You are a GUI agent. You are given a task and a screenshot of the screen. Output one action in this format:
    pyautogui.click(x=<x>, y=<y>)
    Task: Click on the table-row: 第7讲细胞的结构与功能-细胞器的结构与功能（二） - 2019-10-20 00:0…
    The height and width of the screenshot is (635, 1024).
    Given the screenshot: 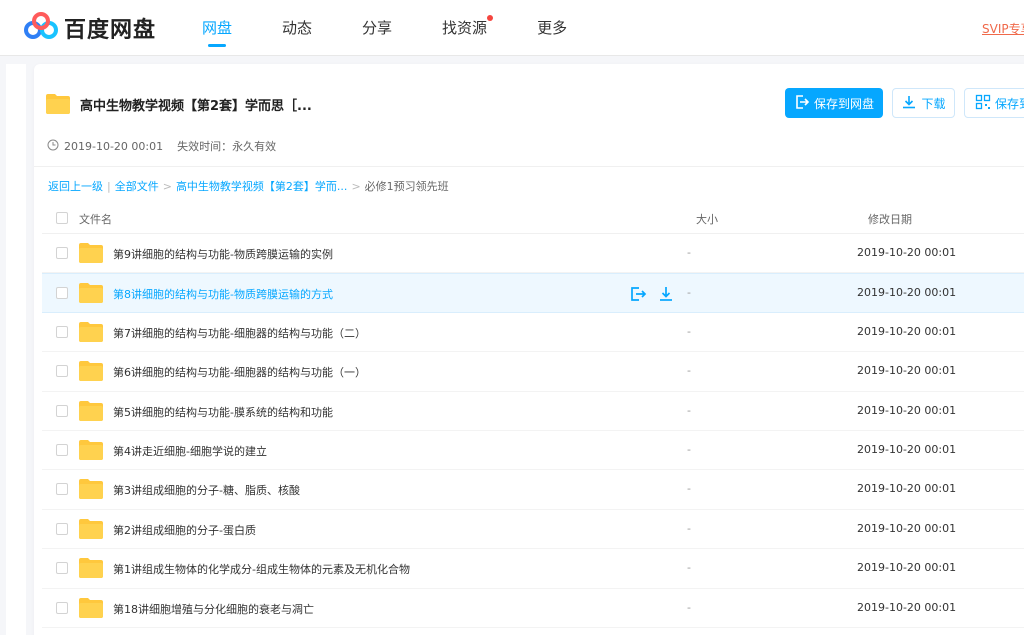 What is the action you would take?
    pyautogui.click(x=533, y=333)
    